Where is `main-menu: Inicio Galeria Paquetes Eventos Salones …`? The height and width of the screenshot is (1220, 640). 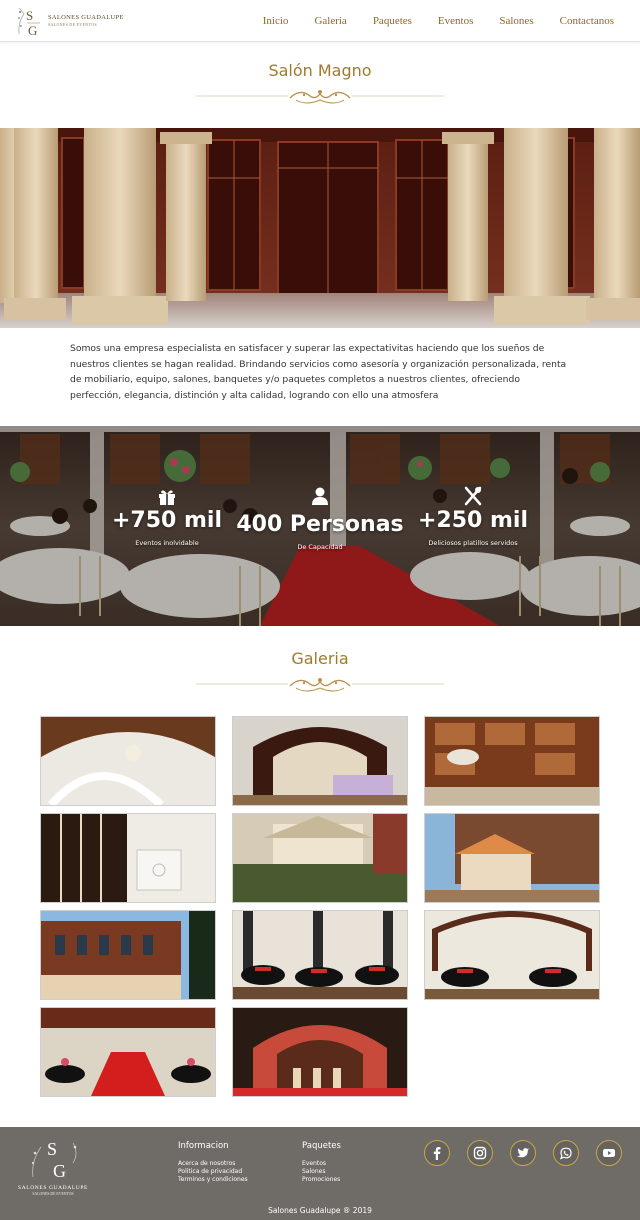 main-menu: Inicio Galeria Paquetes Eventos Salones … is located at coordinates (438, 21).